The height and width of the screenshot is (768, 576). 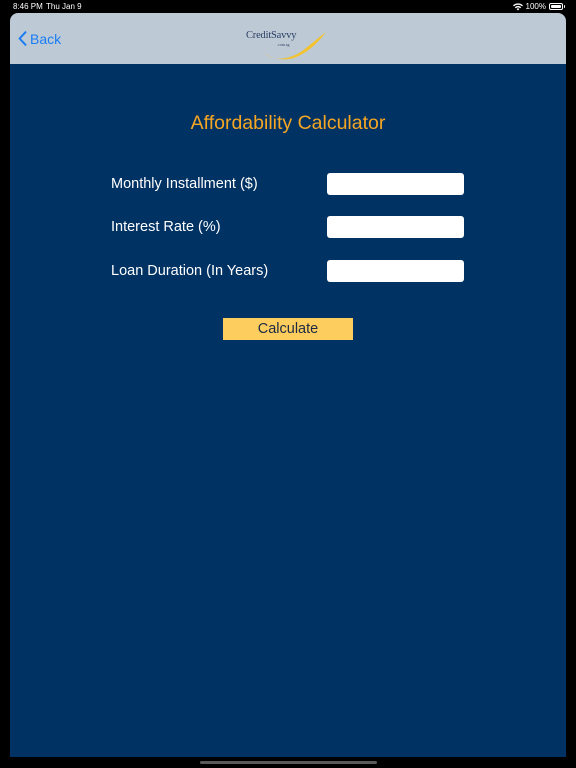 I want to click on chevron-left-icon, so click(x=22, y=38).